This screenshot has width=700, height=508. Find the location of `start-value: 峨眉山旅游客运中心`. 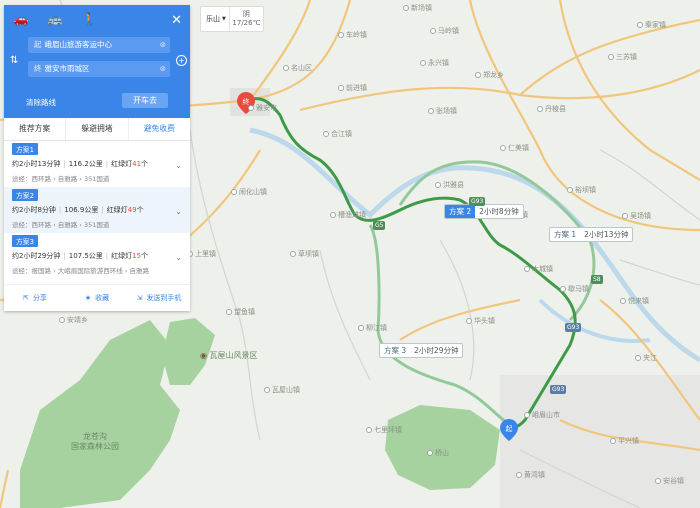

start-value: 峨眉山旅游客运中心 is located at coordinates (78, 44).